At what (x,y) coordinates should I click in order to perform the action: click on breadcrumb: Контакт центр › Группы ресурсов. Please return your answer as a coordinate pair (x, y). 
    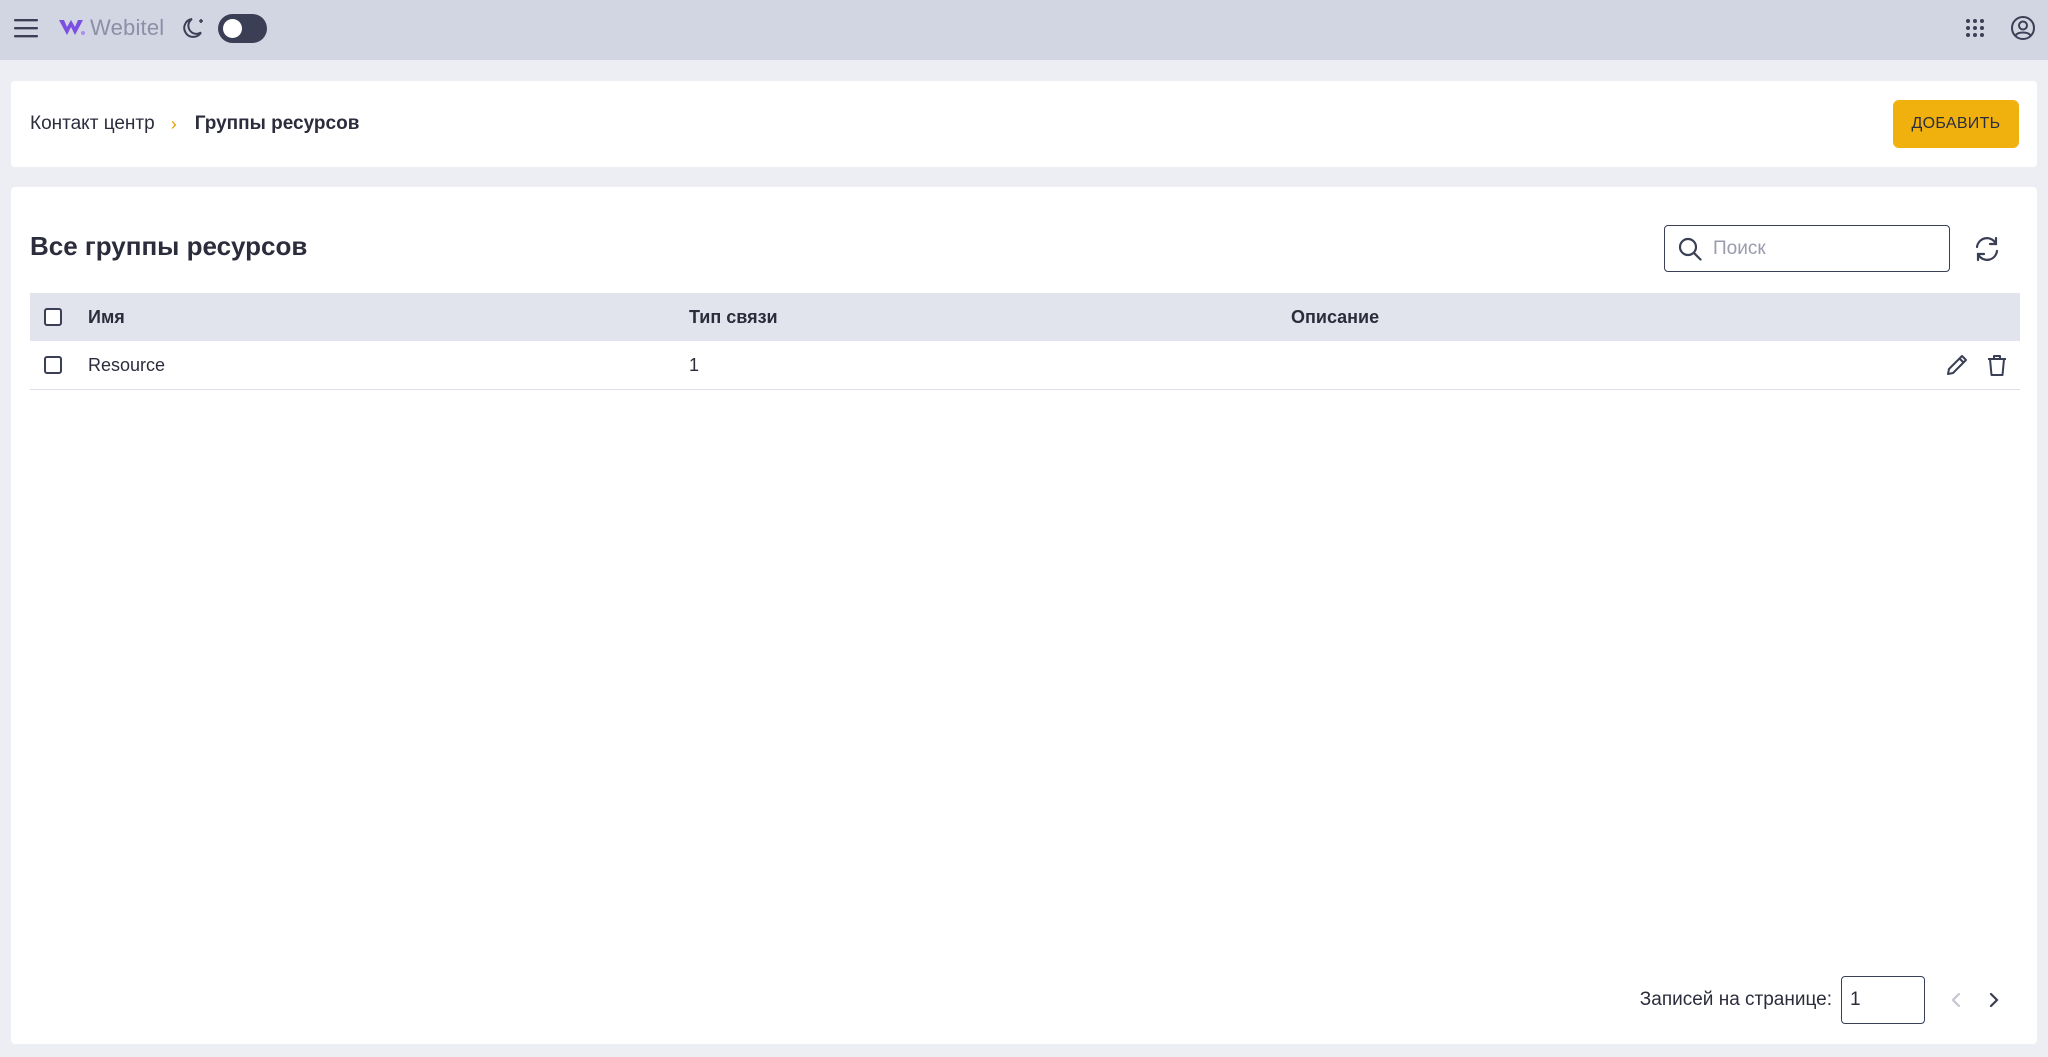
    Looking at the image, I should click on (194, 124).